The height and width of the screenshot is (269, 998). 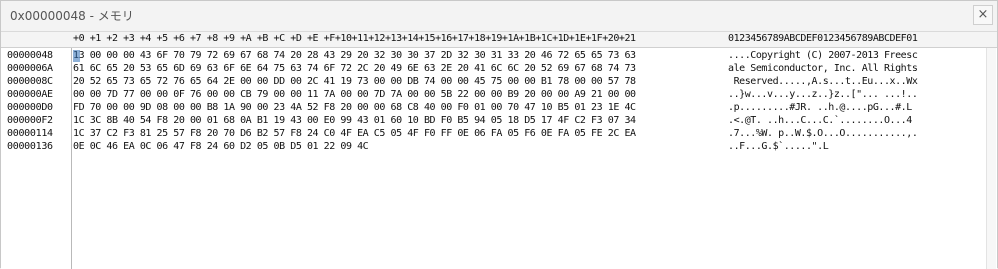 I want to click on offset-label: 00000048, so click(x=30, y=55).